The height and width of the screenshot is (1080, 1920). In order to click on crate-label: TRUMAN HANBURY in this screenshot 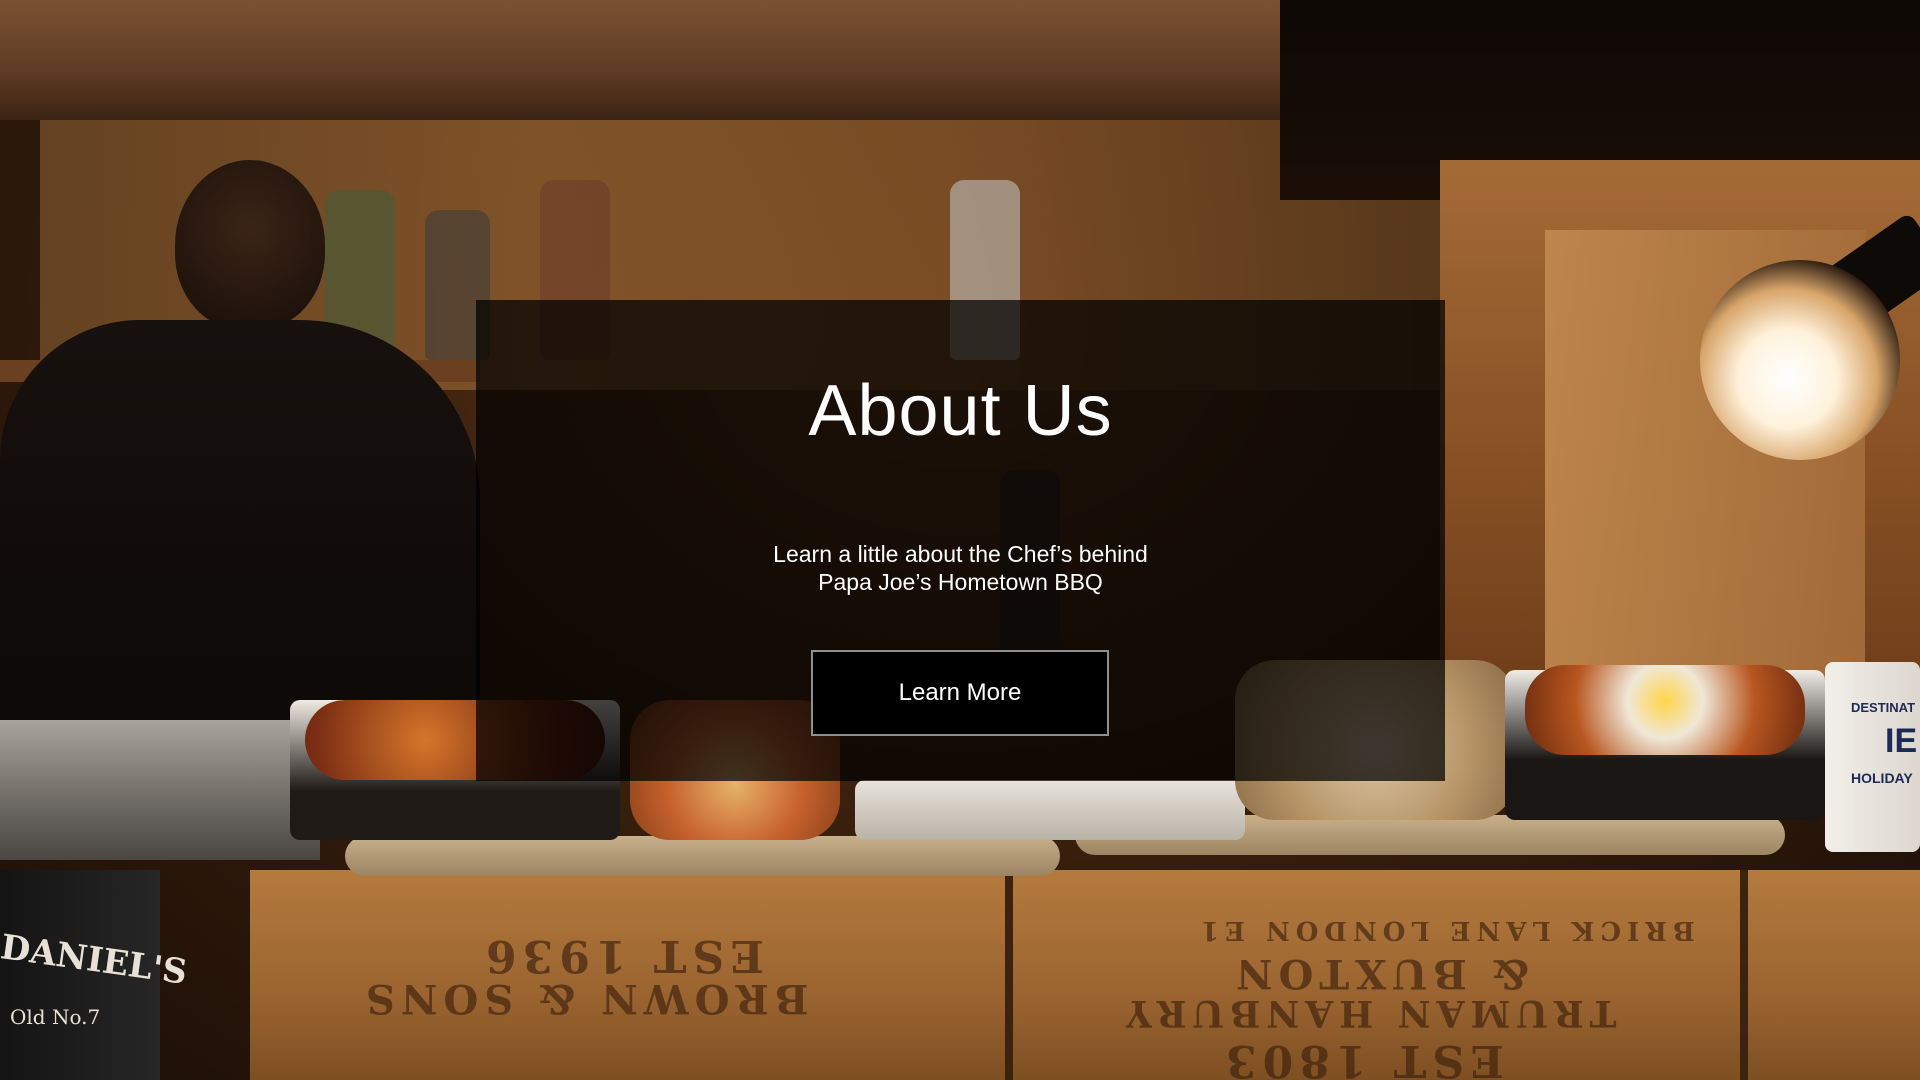, I will do `click(1368, 1013)`.